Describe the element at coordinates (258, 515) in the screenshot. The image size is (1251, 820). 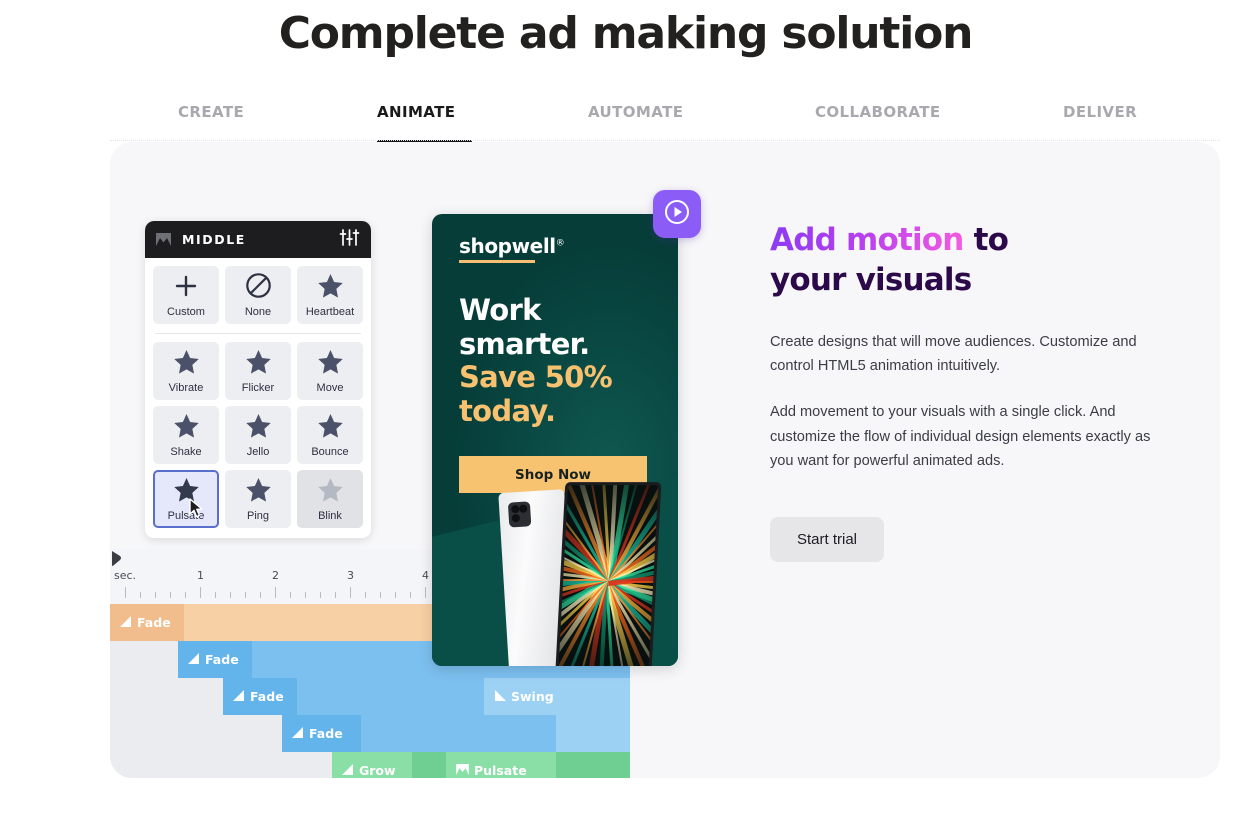
I see `animation-option-label: Ping` at that location.